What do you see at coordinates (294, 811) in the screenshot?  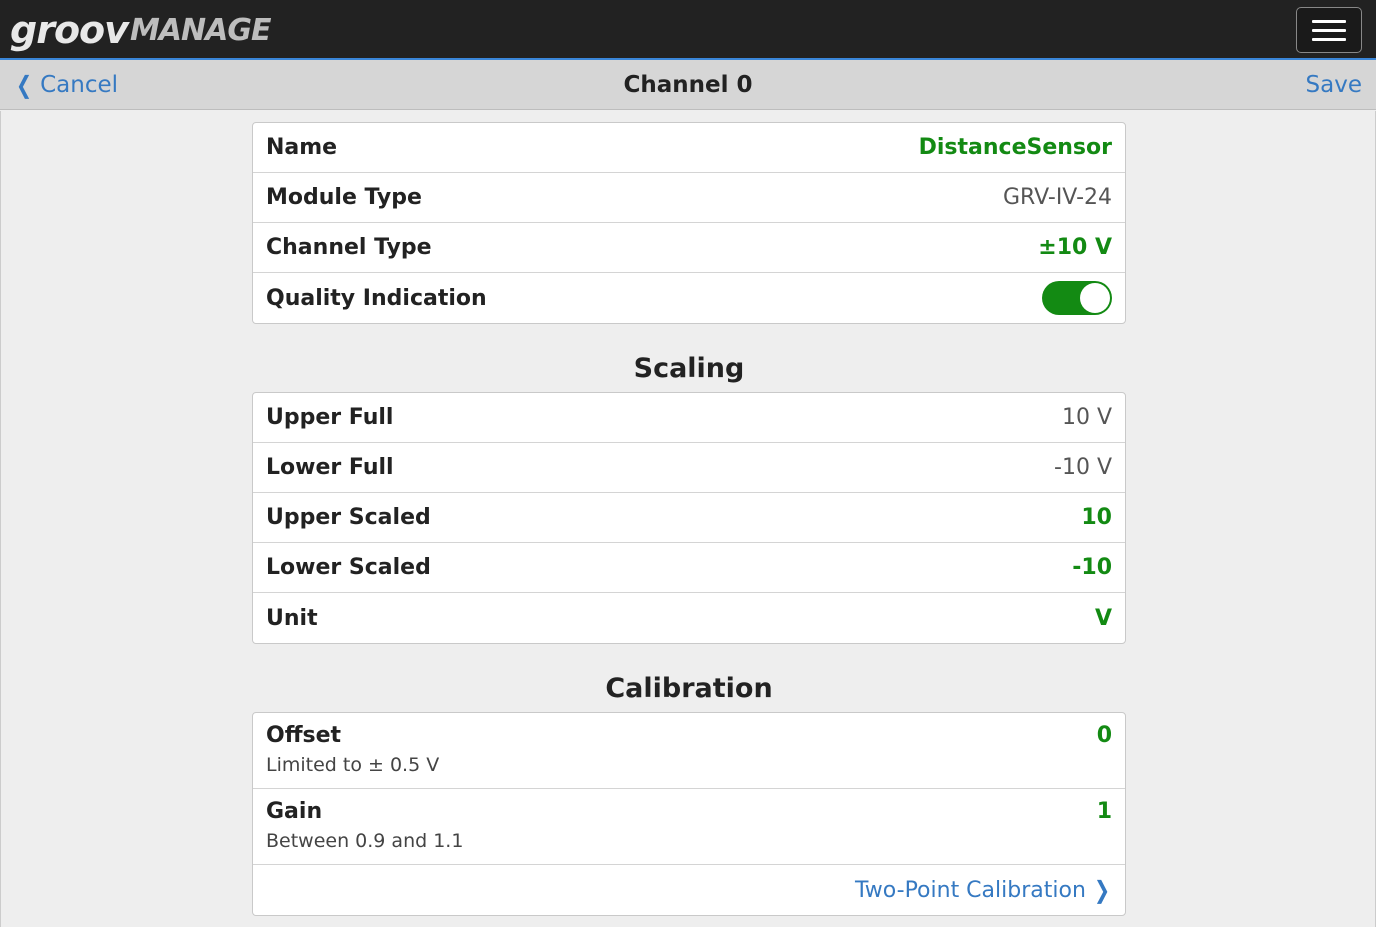 I see `gain-label: Gain` at bounding box center [294, 811].